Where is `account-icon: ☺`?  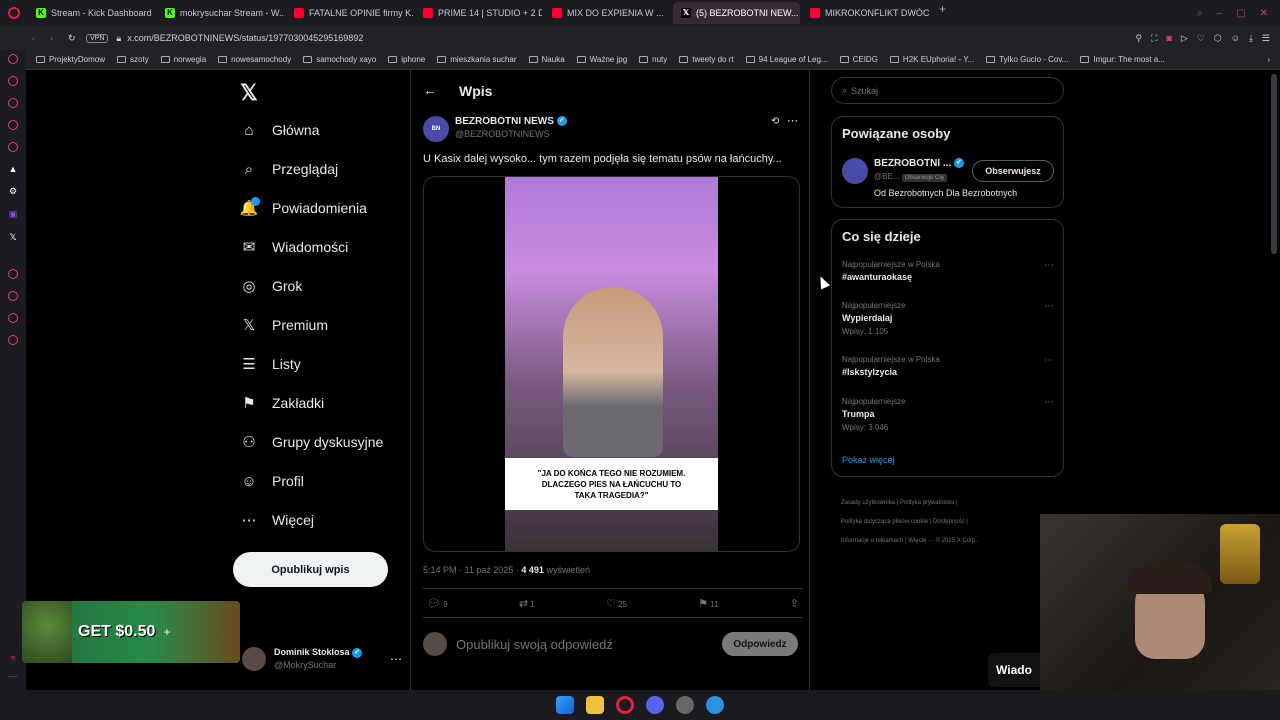 account-icon: ☺ is located at coordinates (1235, 38).